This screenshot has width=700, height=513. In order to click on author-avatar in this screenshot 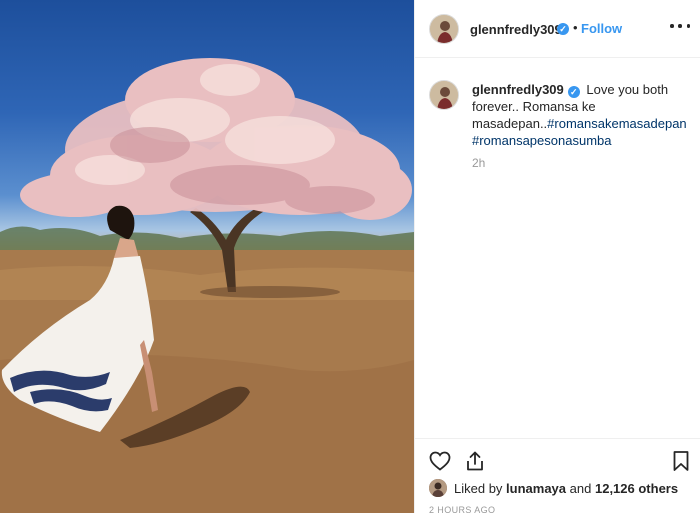, I will do `click(444, 29)`.